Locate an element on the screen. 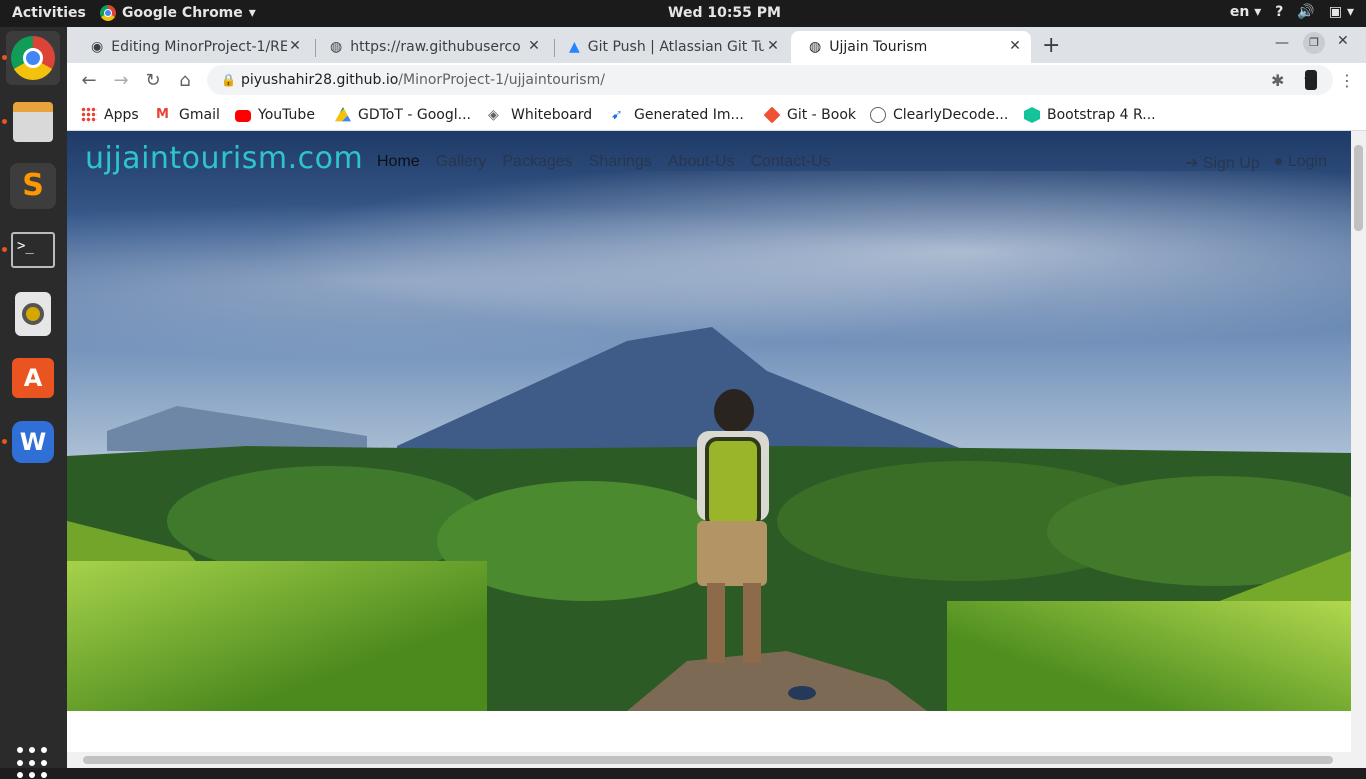  bookmark-gmail: M Gmail is located at coordinates (188, 115).